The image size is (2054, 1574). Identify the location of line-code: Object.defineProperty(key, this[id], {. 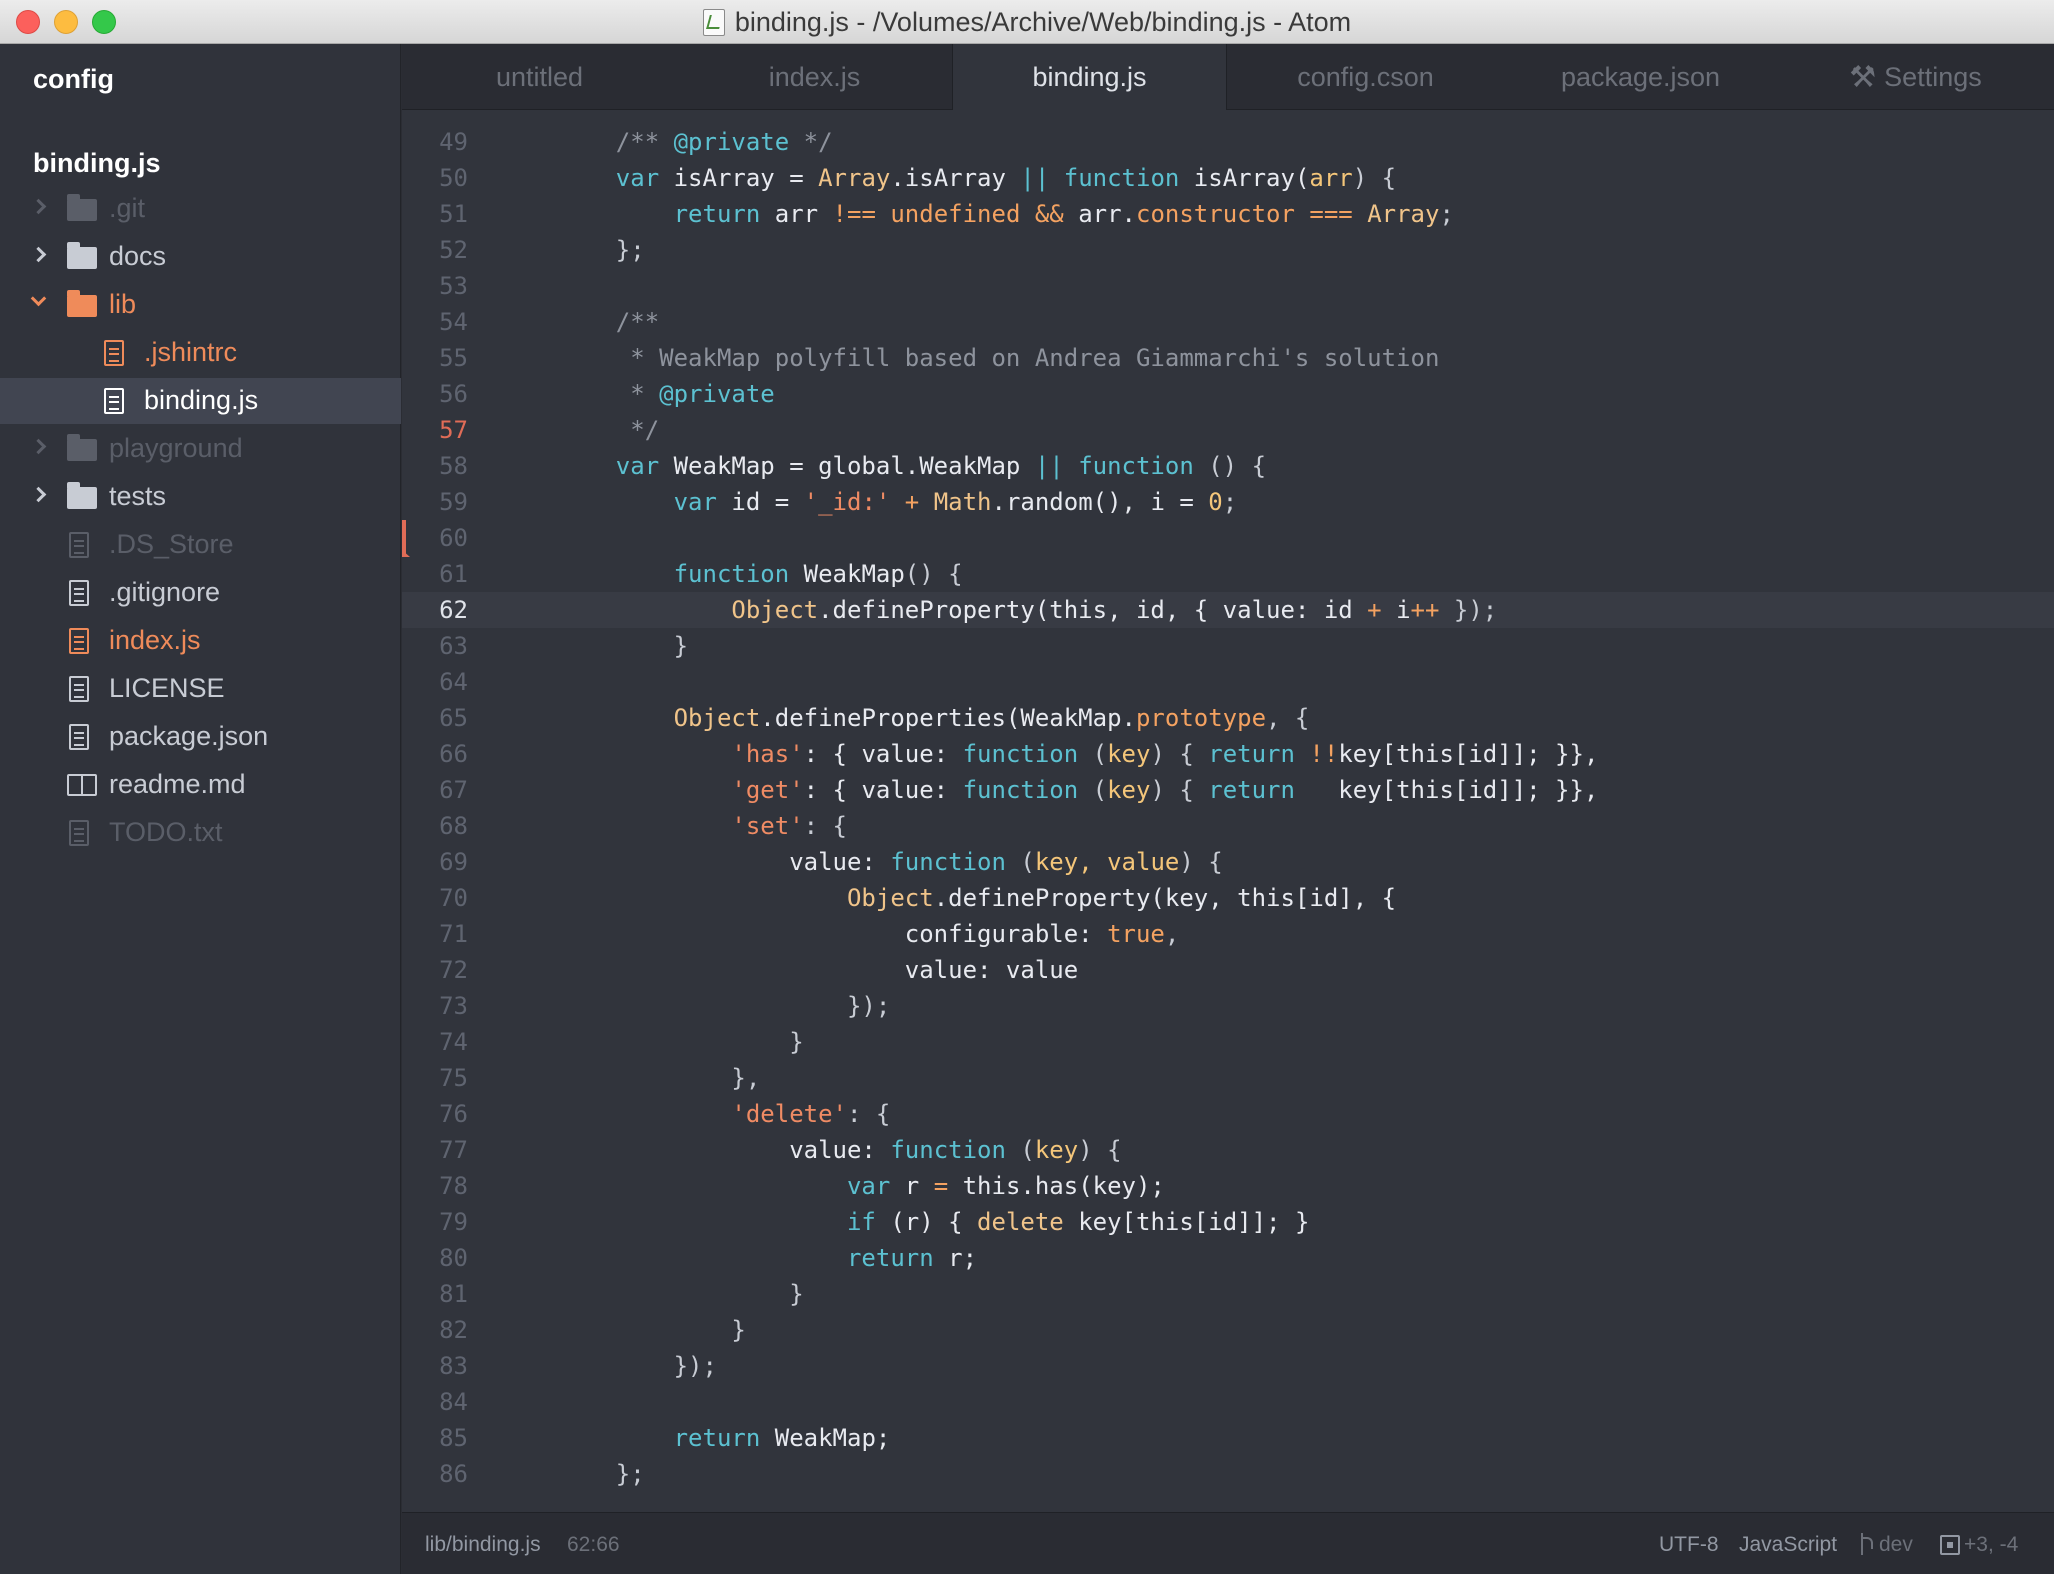
(1121, 898).